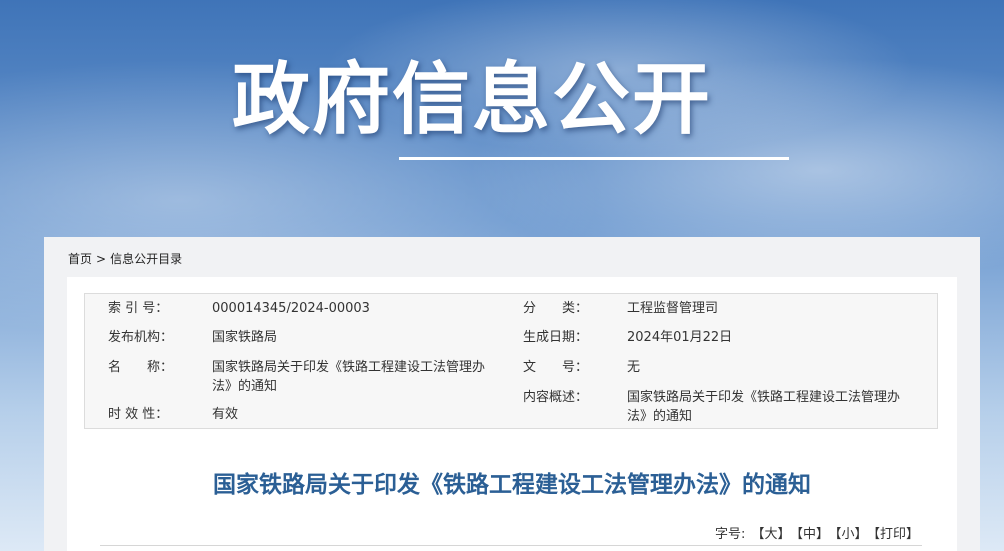 This screenshot has width=1004, height=551. What do you see at coordinates (556, 397) in the screenshot?
I see `summary-label: 内容概述：` at bounding box center [556, 397].